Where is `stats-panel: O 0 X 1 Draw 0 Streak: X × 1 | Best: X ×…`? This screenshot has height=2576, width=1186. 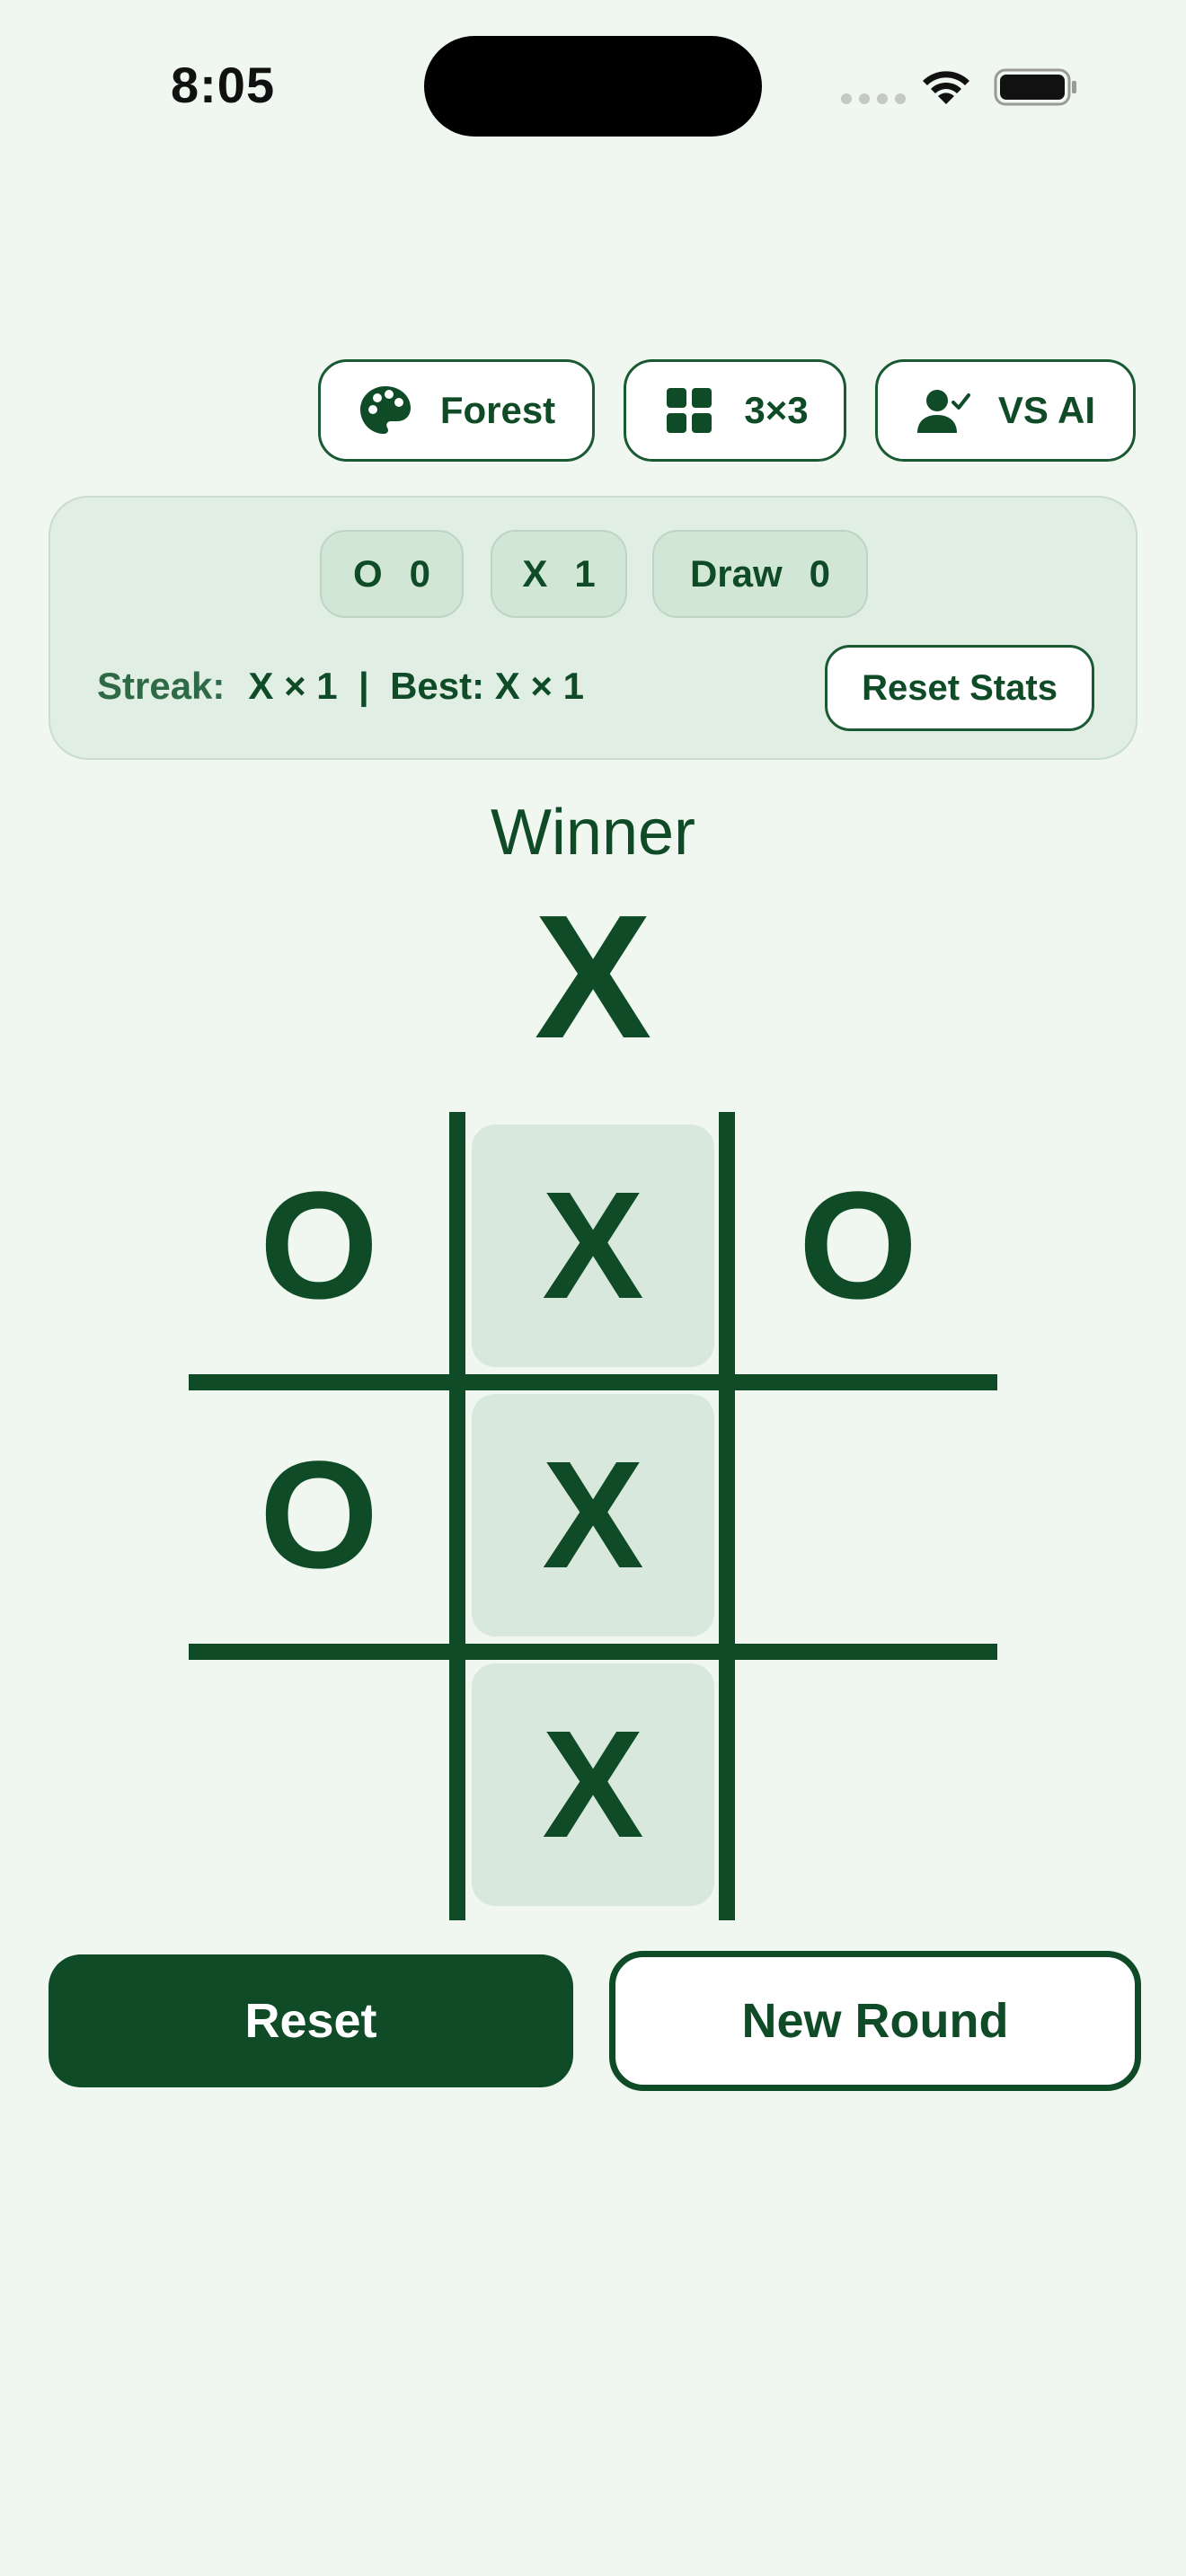
stats-panel: O 0 X 1 Draw 0 Streak: X × 1 | Best: X ×… is located at coordinates (593, 628).